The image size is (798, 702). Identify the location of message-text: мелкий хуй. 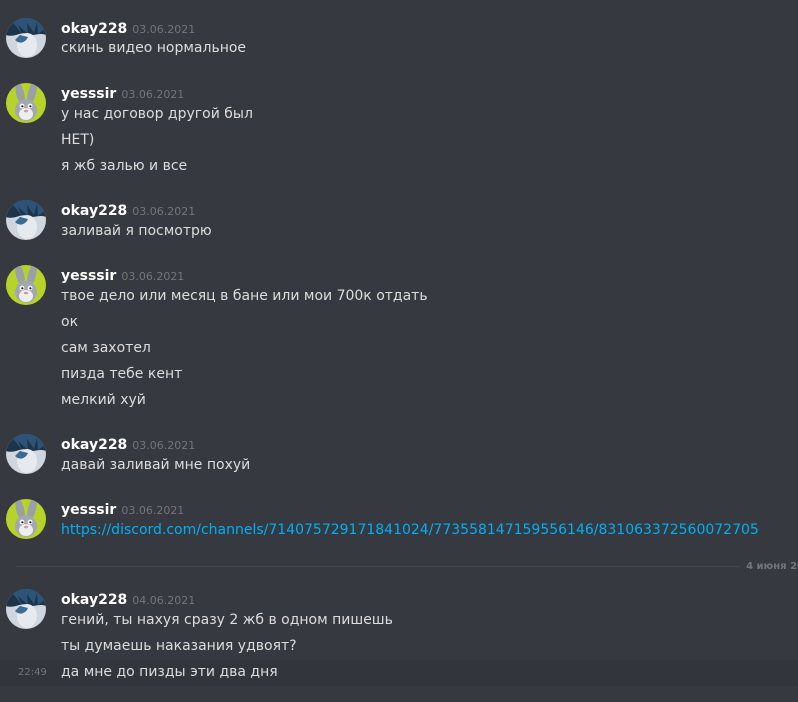
(103, 400).